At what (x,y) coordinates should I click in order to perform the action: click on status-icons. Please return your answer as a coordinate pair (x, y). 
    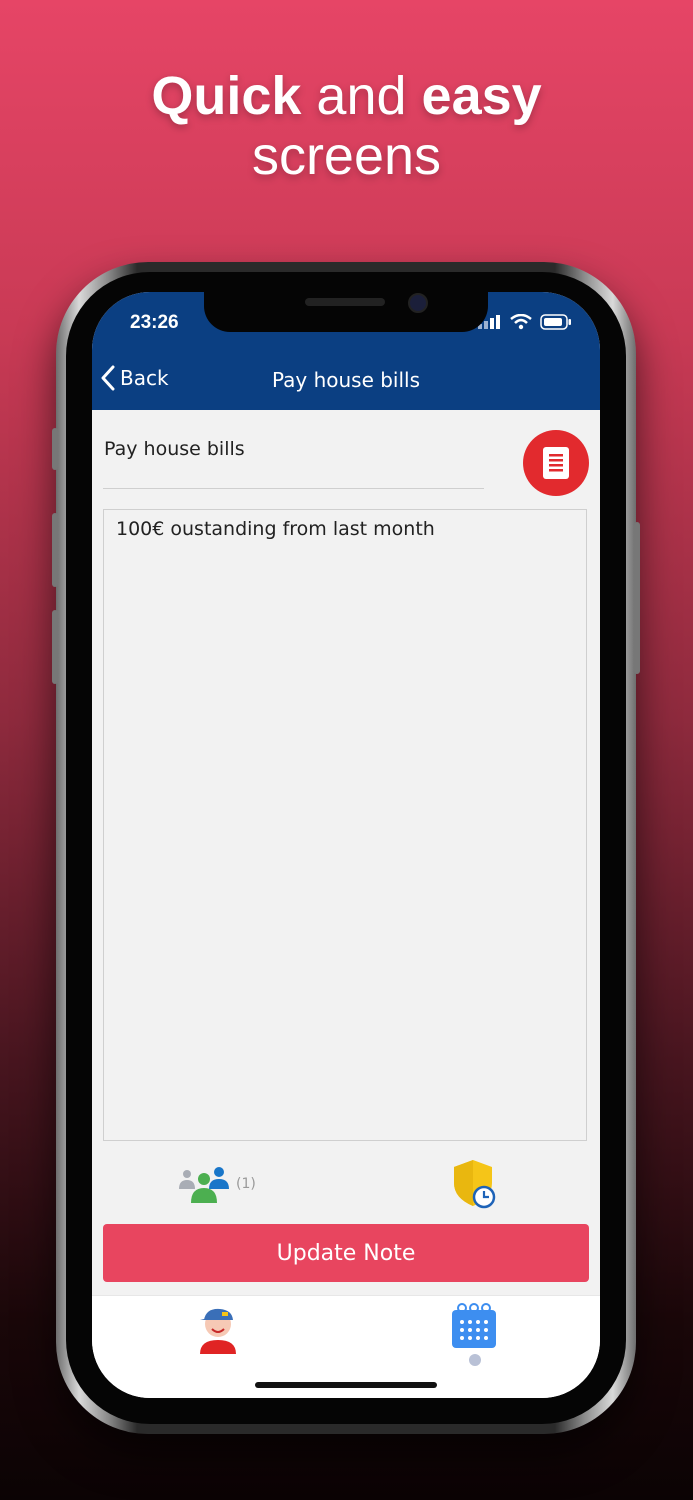
    Looking at the image, I should click on (525, 322).